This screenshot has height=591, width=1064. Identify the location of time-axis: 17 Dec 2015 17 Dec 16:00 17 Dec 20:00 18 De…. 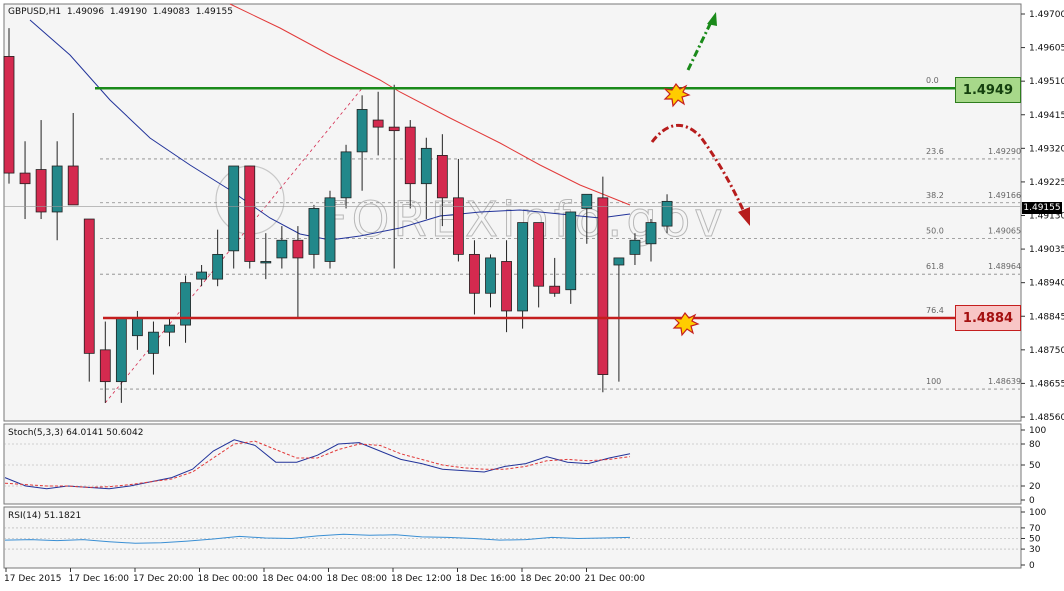
(324, 576).